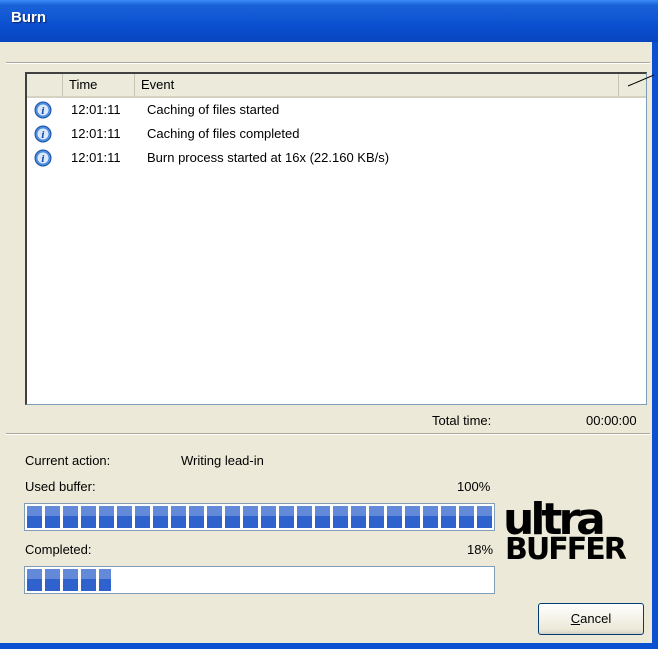  Describe the element at coordinates (69, 580) in the screenshot. I see `completed-progress-fill` at that location.